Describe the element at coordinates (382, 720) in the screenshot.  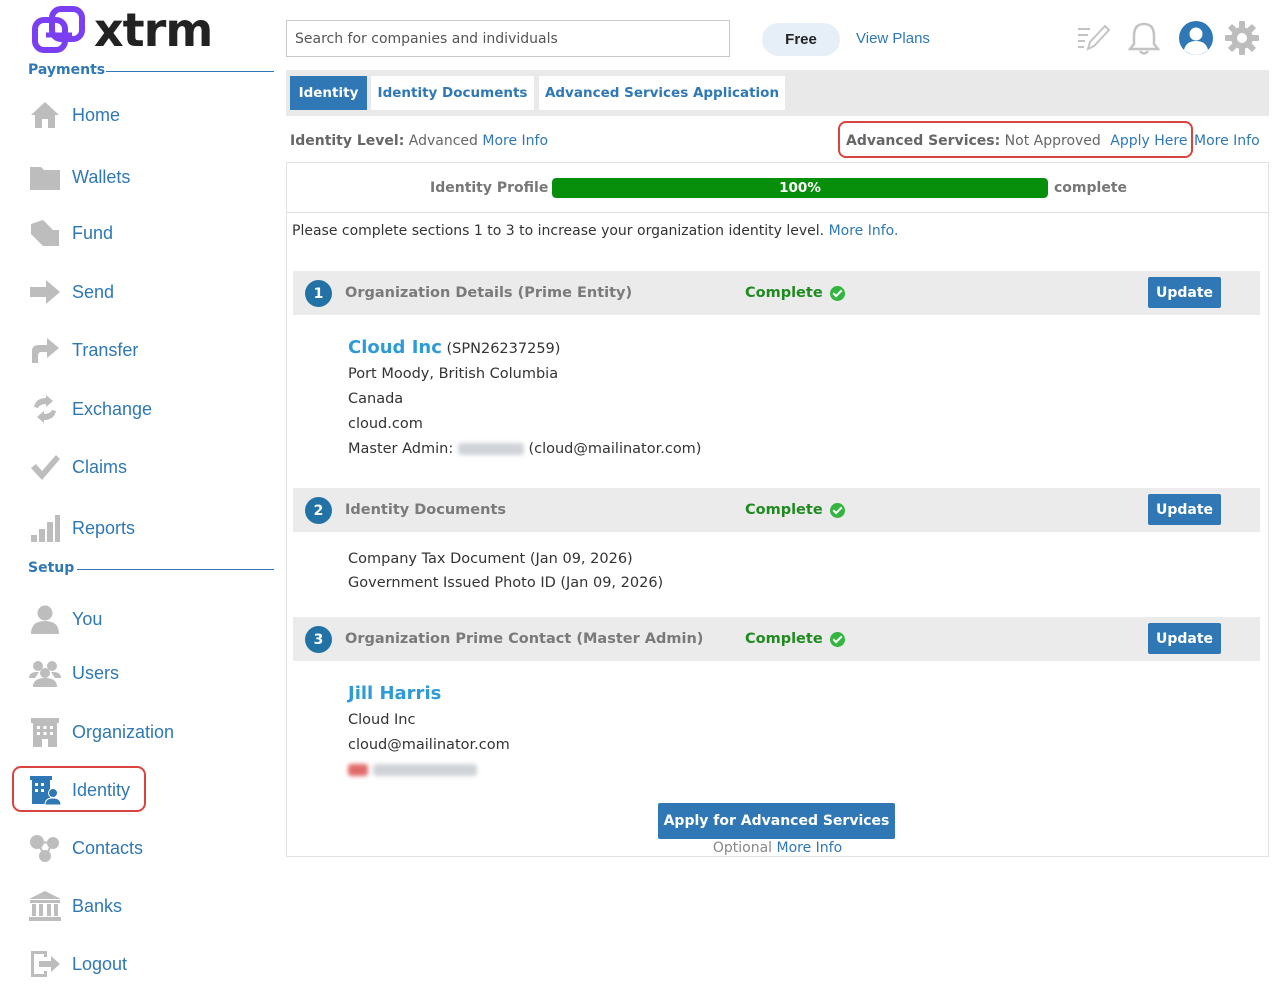
I see `contact-company: Cloud Inc` at that location.